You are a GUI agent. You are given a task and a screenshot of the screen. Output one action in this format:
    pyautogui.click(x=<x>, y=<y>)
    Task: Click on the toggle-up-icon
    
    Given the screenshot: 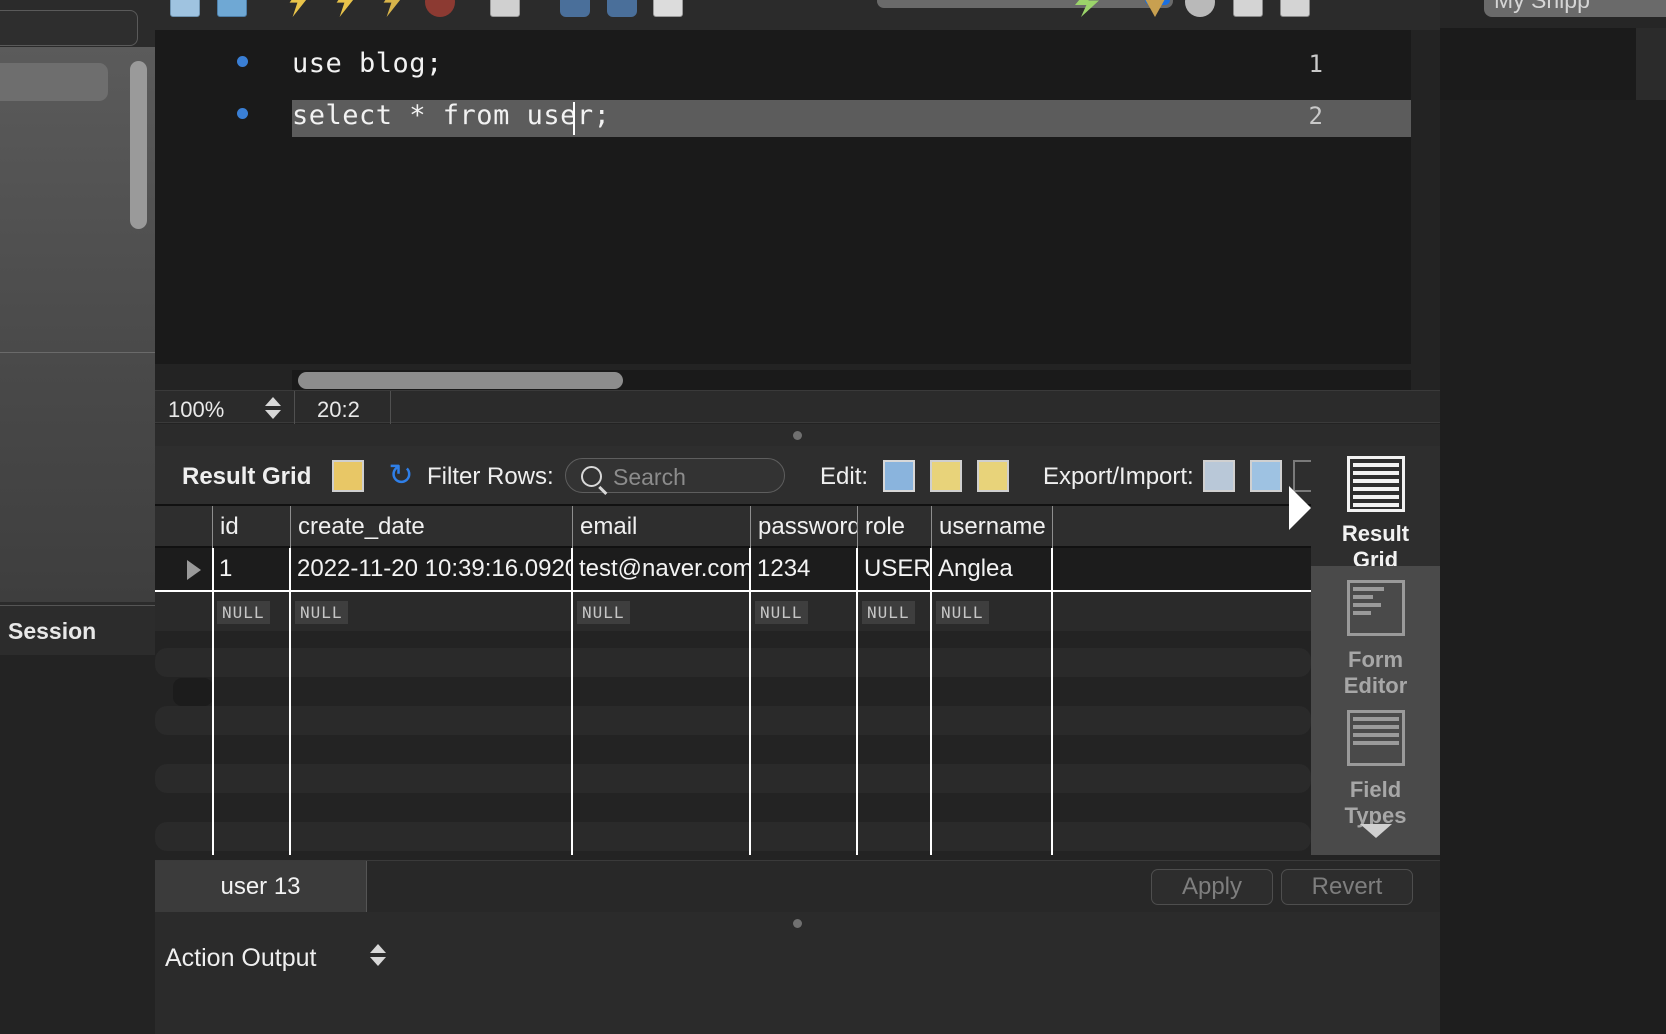 What is the action you would take?
    pyautogui.click(x=622, y=8)
    